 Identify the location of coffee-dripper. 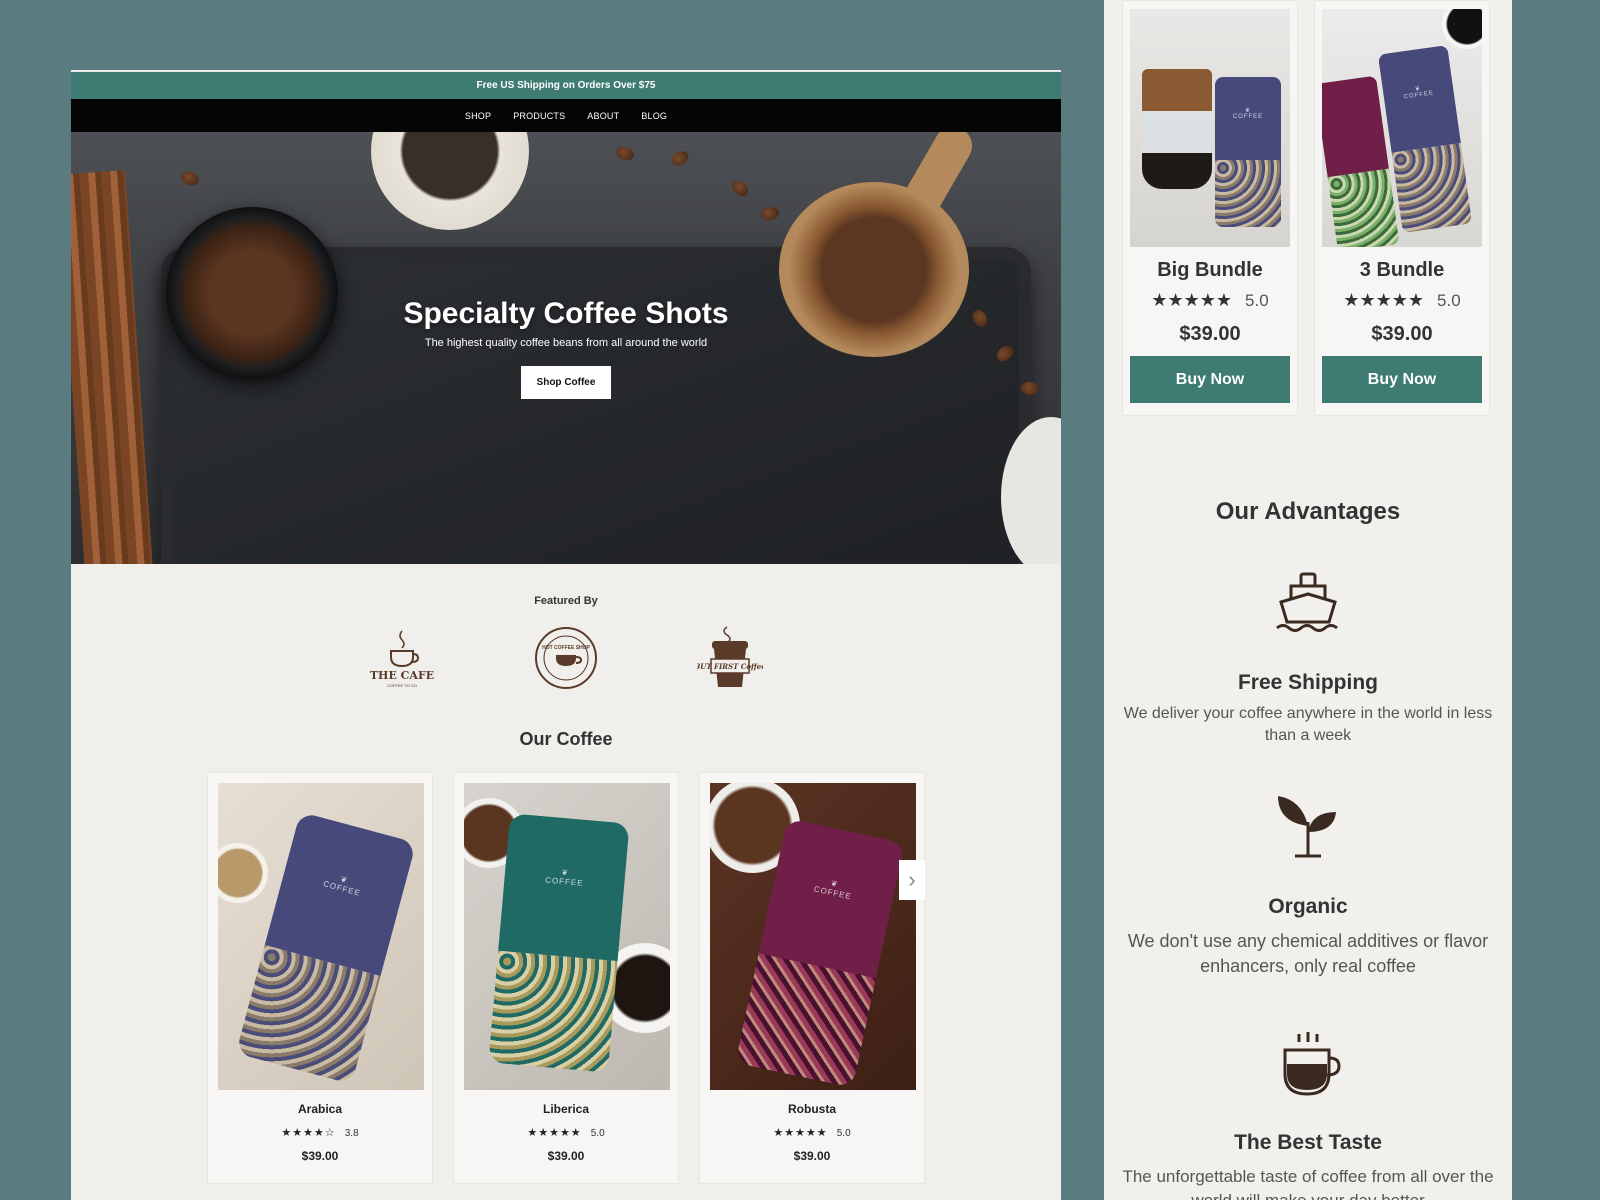
(1177, 129).